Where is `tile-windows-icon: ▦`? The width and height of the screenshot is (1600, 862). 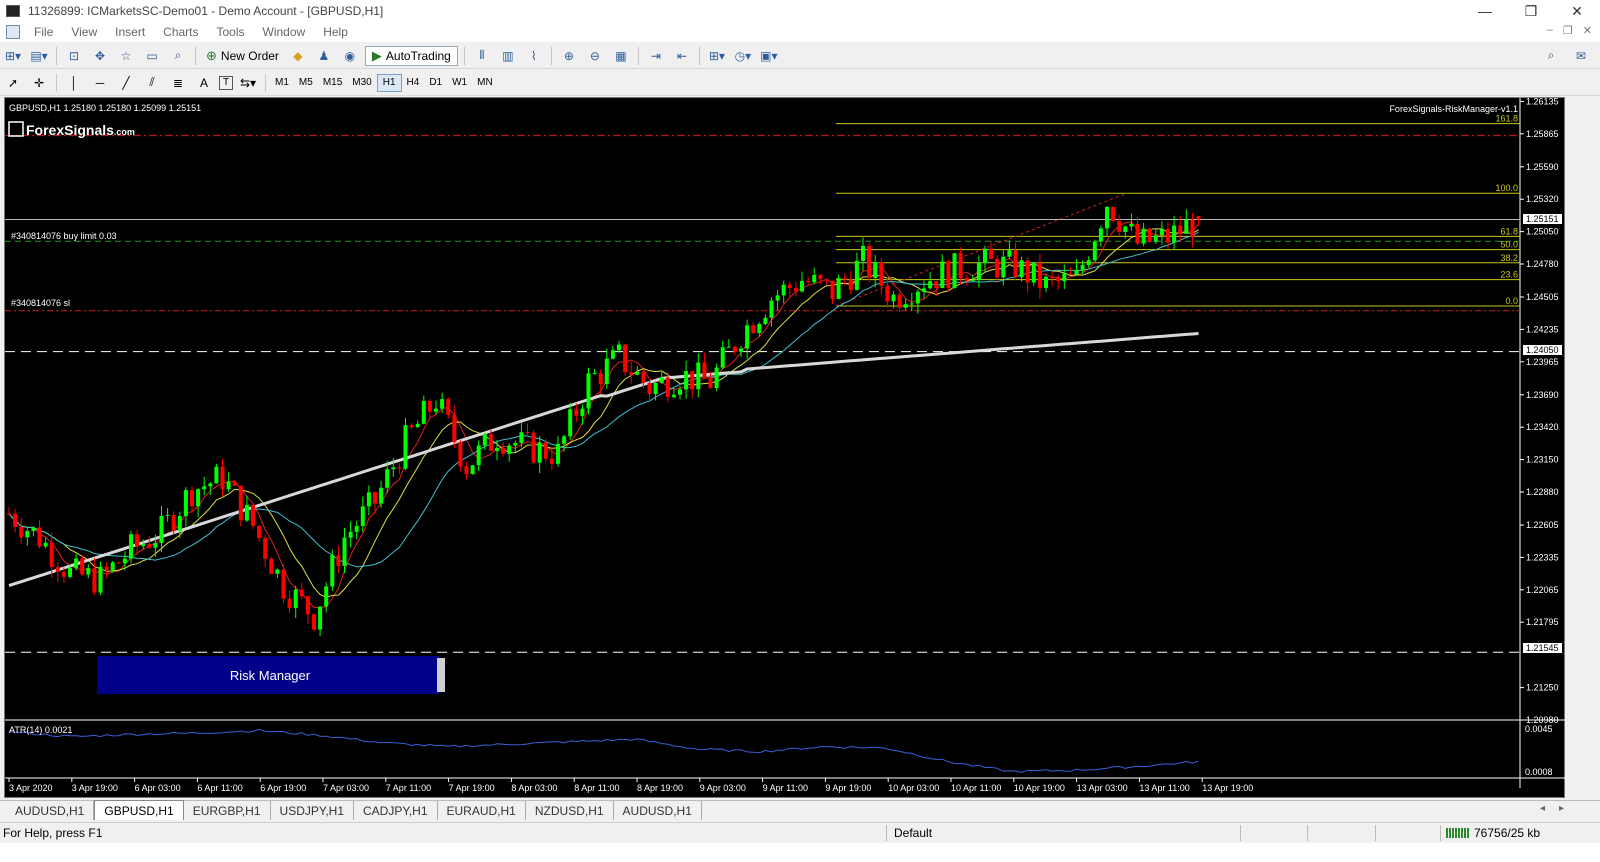
tile-windows-icon: ▦ is located at coordinates (621, 56).